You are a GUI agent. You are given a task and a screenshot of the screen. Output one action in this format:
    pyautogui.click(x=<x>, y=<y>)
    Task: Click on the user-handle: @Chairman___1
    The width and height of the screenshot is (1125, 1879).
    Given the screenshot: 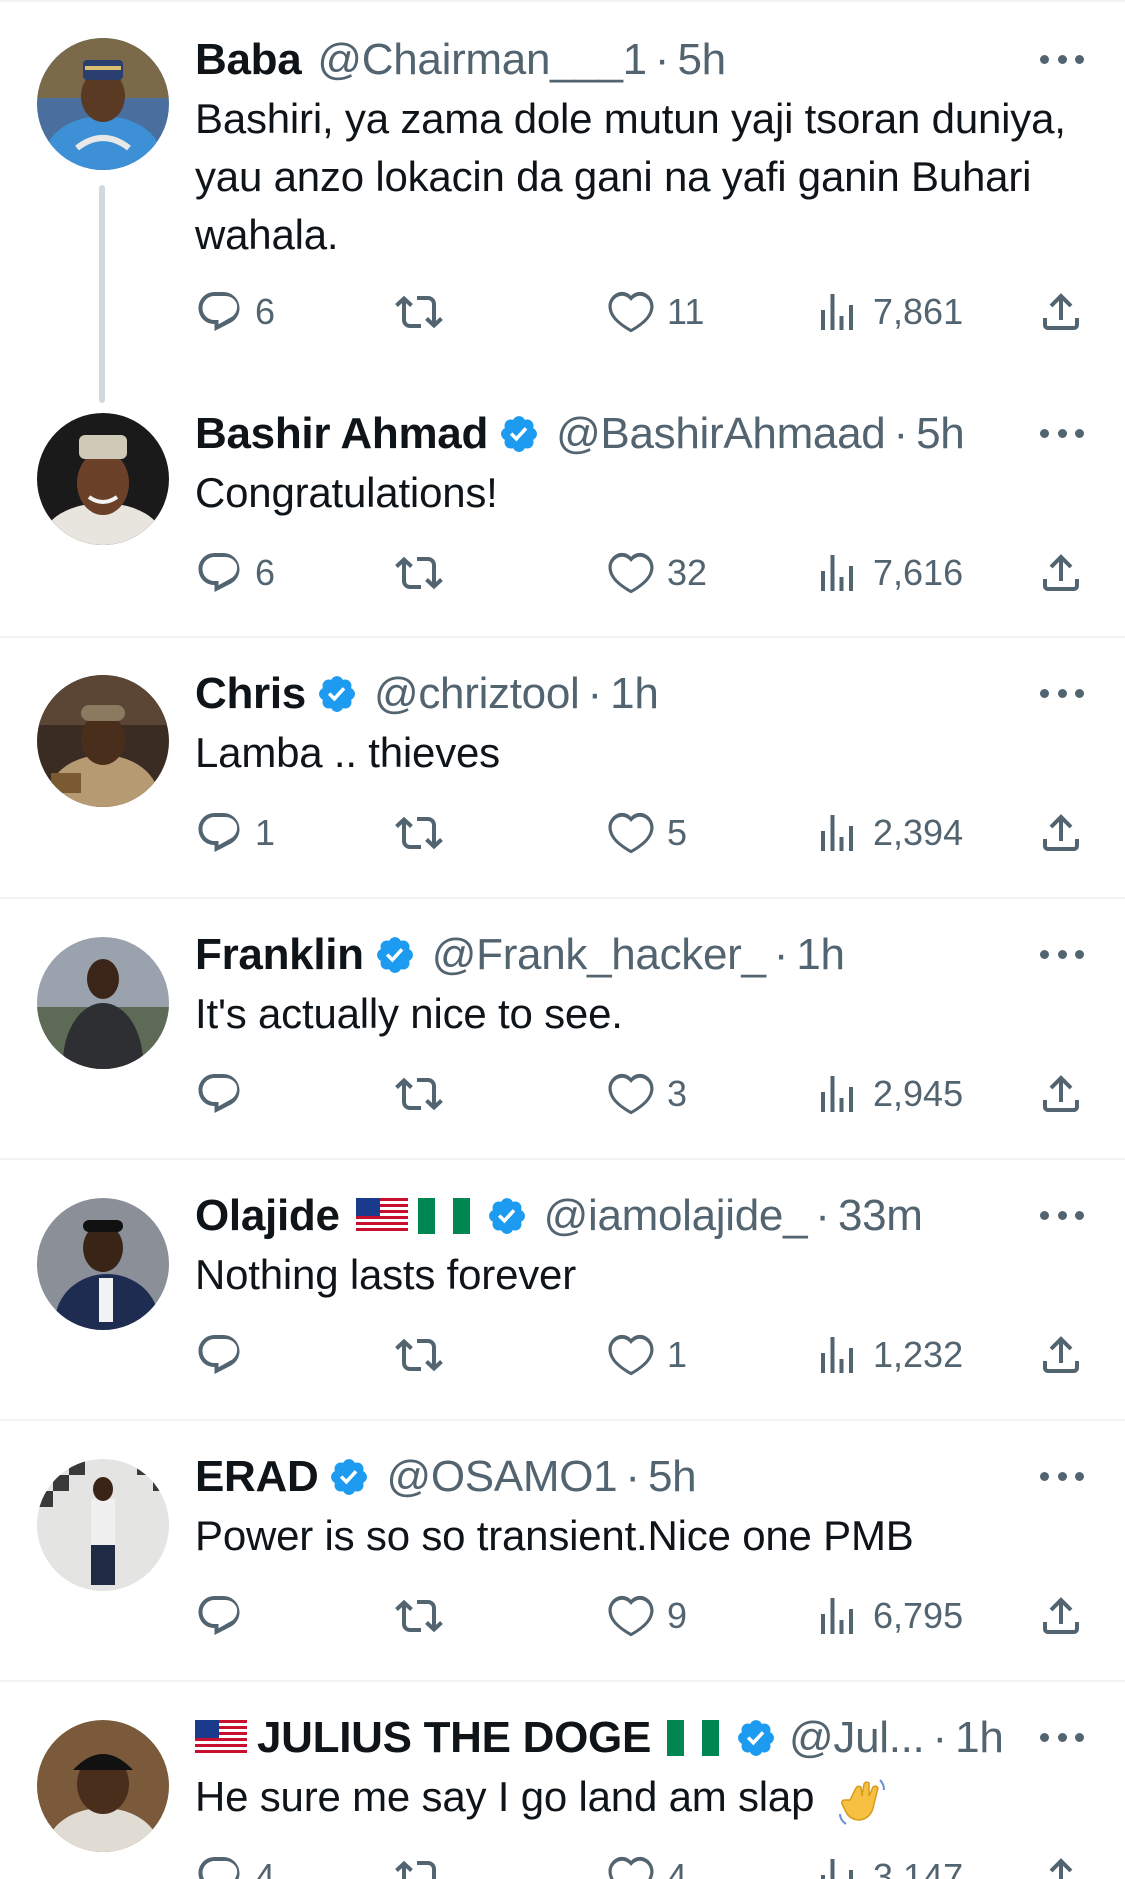 What is the action you would take?
    pyautogui.click(x=482, y=60)
    